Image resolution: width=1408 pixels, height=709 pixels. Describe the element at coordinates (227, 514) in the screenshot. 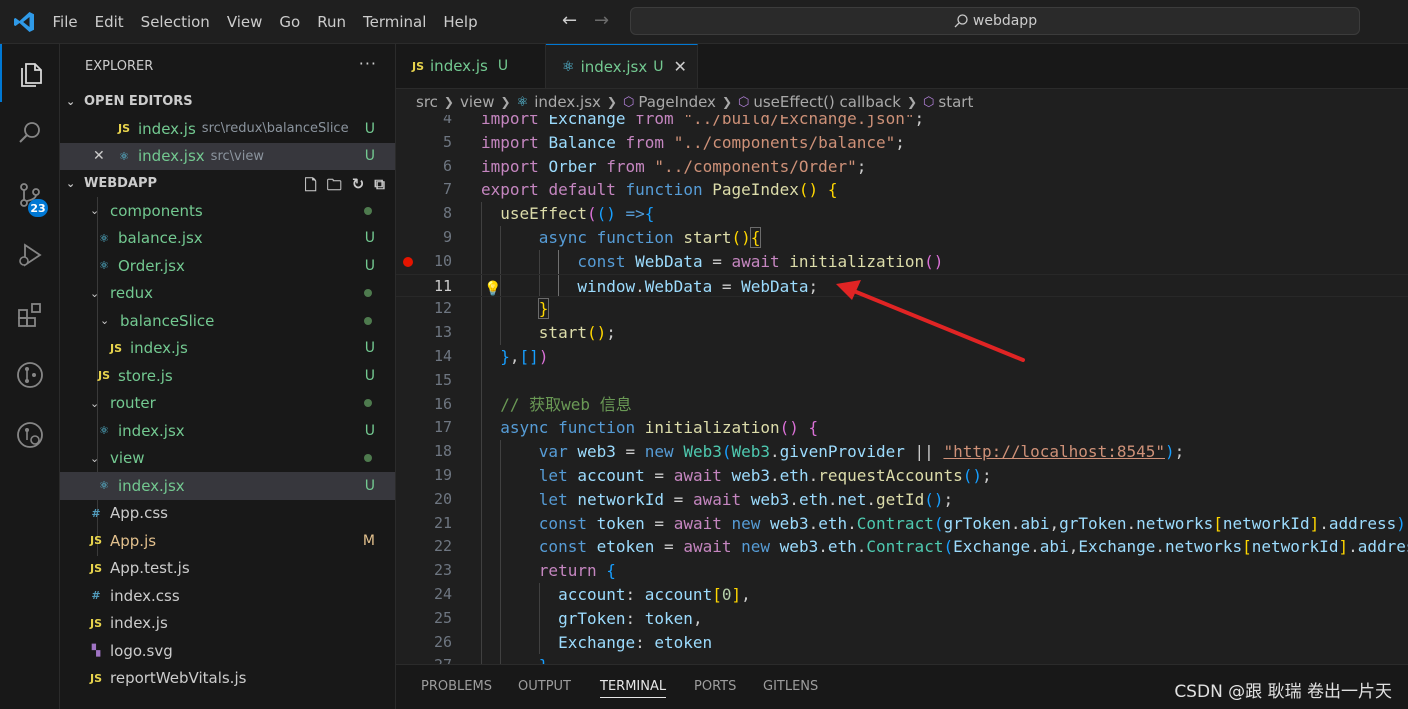

I see `tree-file: # App.css` at that location.